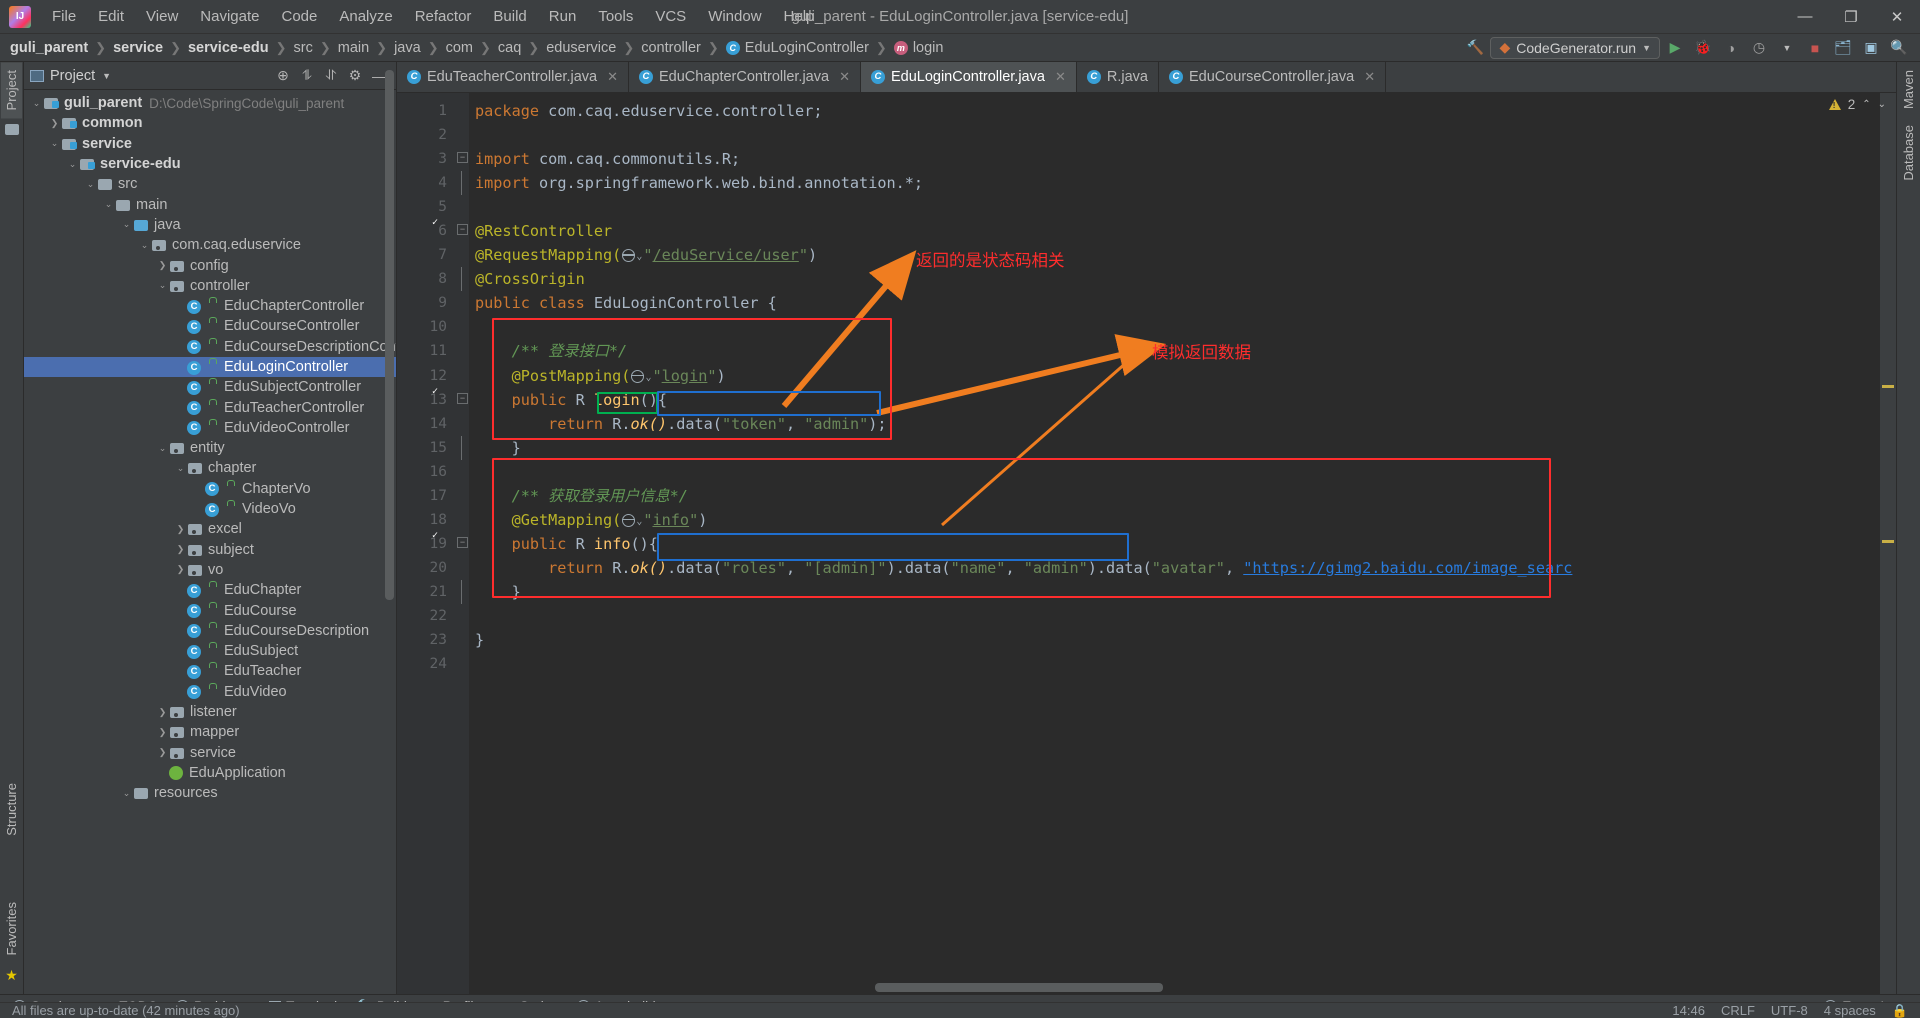 This screenshot has width=1920, height=1018. I want to click on editor-tab-educhaptercontroller: C EduChapterController.java ✕, so click(745, 77).